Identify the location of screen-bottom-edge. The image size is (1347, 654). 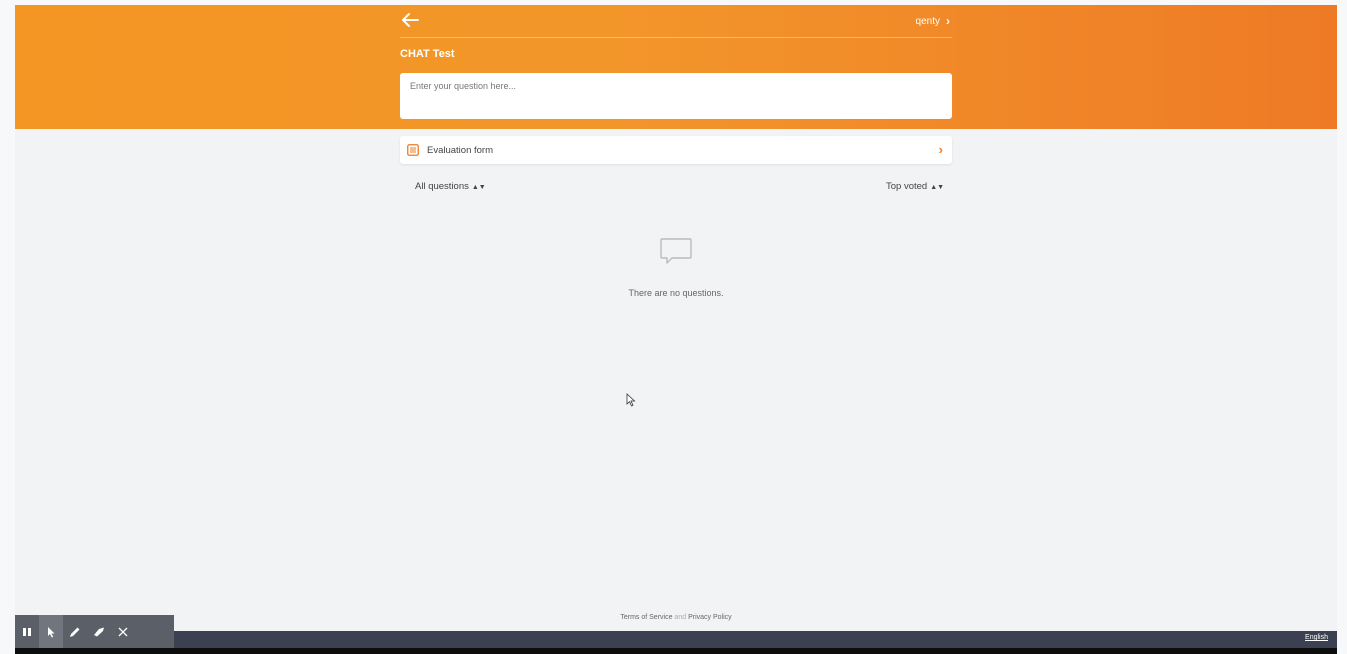
(676, 651).